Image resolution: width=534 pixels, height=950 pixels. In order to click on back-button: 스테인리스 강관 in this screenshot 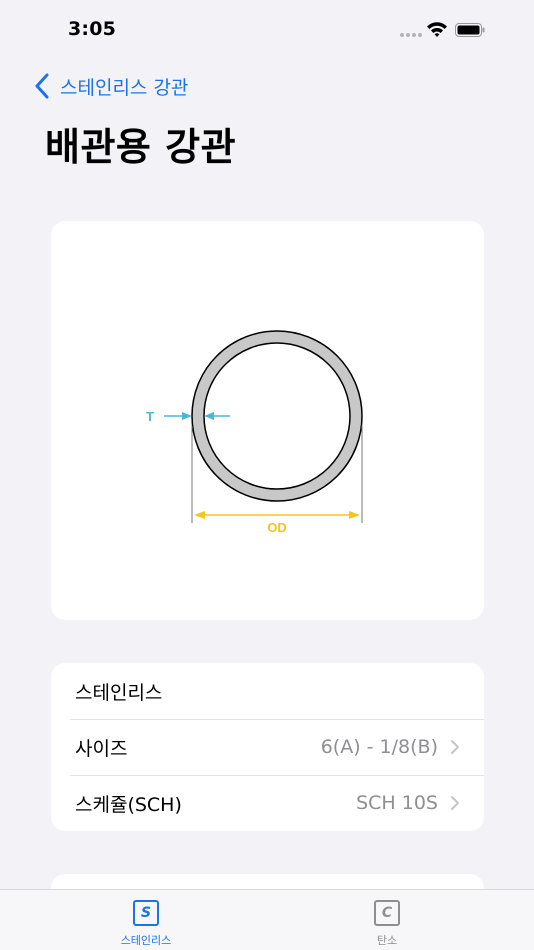, I will do `click(111, 86)`.